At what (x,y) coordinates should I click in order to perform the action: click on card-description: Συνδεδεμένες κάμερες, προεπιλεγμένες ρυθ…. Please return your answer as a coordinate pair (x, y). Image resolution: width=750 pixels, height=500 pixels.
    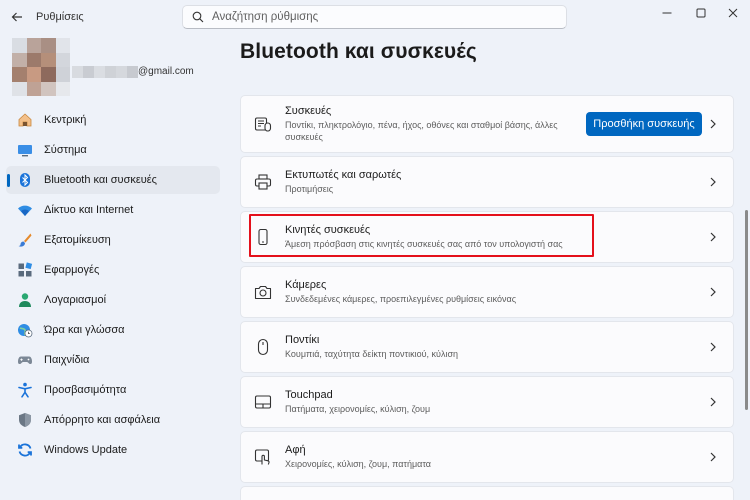
    Looking at the image, I should click on (401, 299).